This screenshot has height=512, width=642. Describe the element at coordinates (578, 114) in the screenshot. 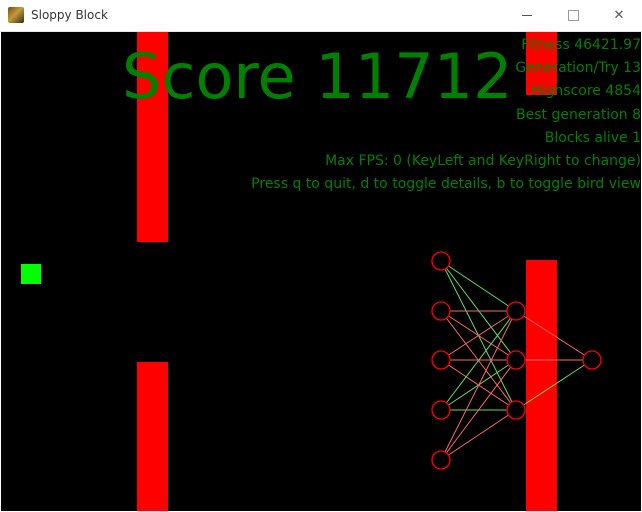

I see `best-generation-text: Best generation 8` at that location.